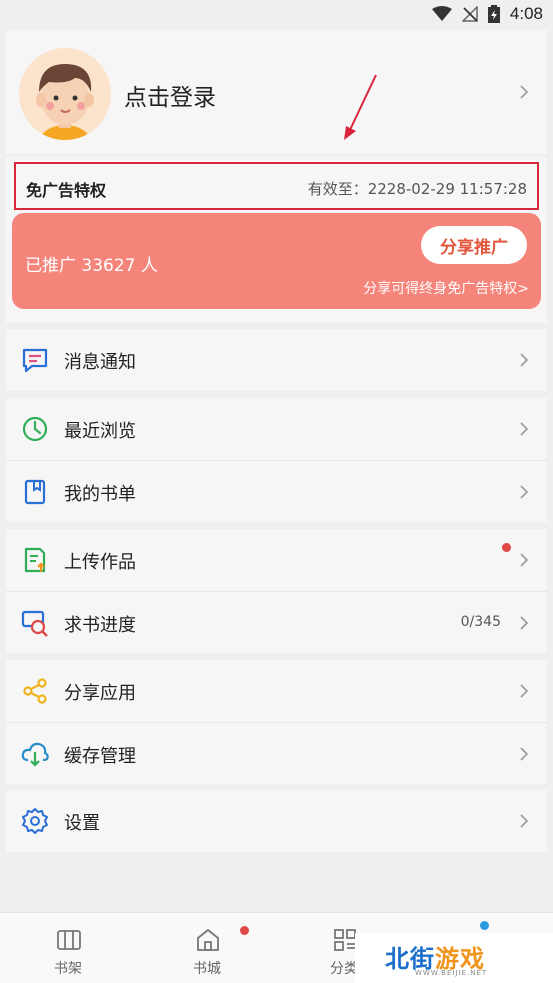 The height and width of the screenshot is (983, 553). Describe the element at coordinates (484, 925) in the screenshot. I see `active-indicator` at that location.